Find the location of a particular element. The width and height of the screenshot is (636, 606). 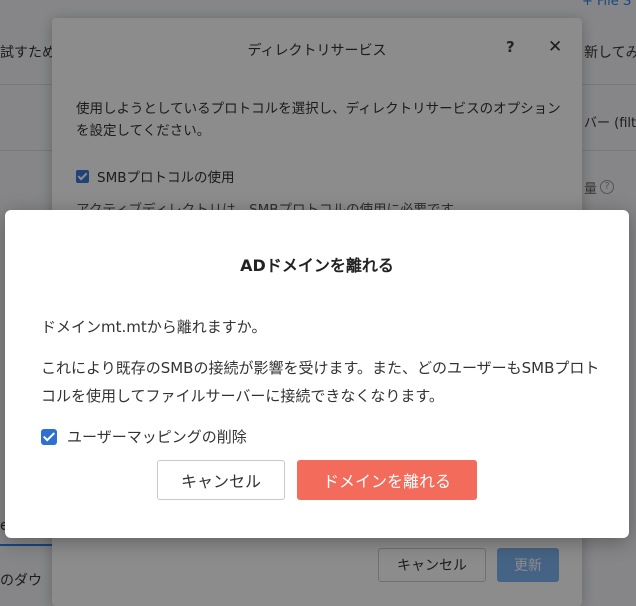

remove-user-mapping-checkbox: ユーザーマッピングの削除 is located at coordinates (144, 436).